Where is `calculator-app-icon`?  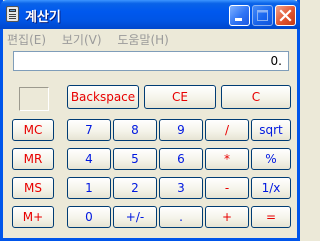 calculator-app-icon is located at coordinates (12, 14).